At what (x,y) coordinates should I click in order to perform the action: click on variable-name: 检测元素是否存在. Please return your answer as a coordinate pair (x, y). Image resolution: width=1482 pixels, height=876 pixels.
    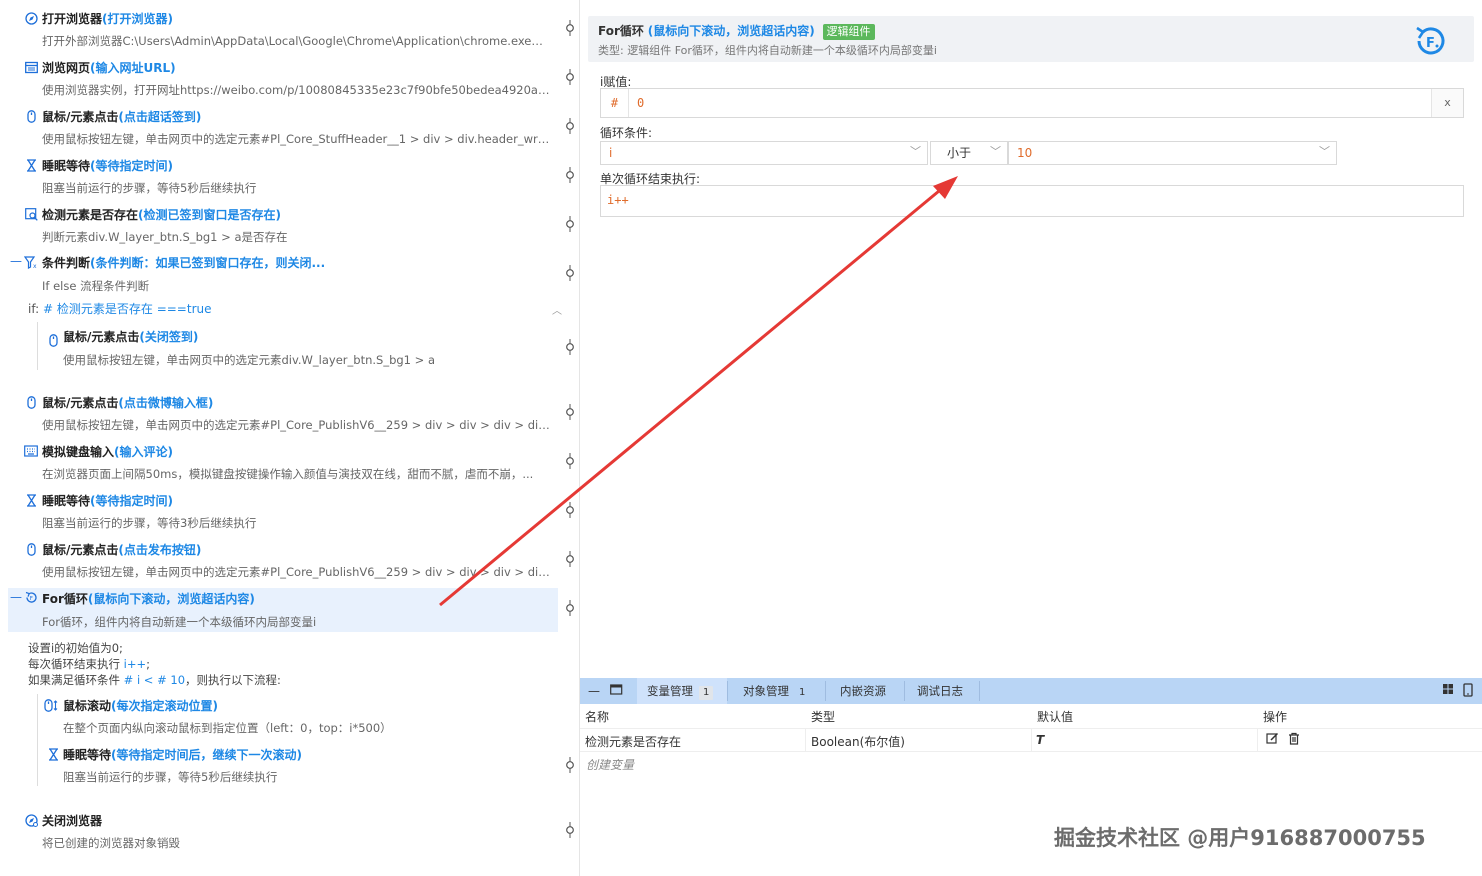
    Looking at the image, I should click on (633, 741).